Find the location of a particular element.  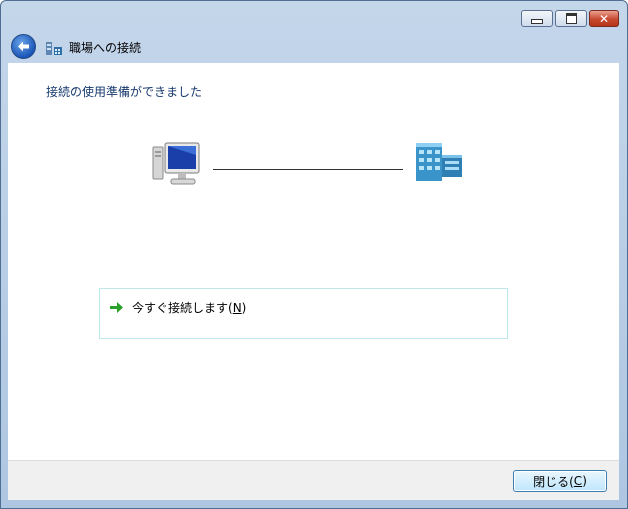

close-icon: ✕ is located at coordinates (604, 18).